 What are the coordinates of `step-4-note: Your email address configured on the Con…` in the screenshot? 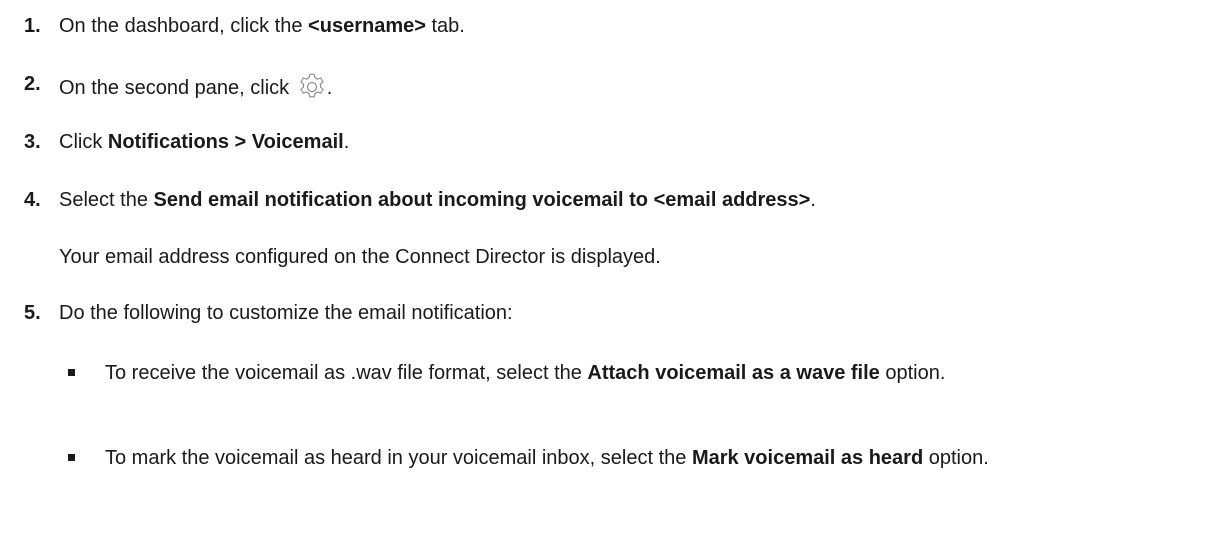 It's located at (360, 257).